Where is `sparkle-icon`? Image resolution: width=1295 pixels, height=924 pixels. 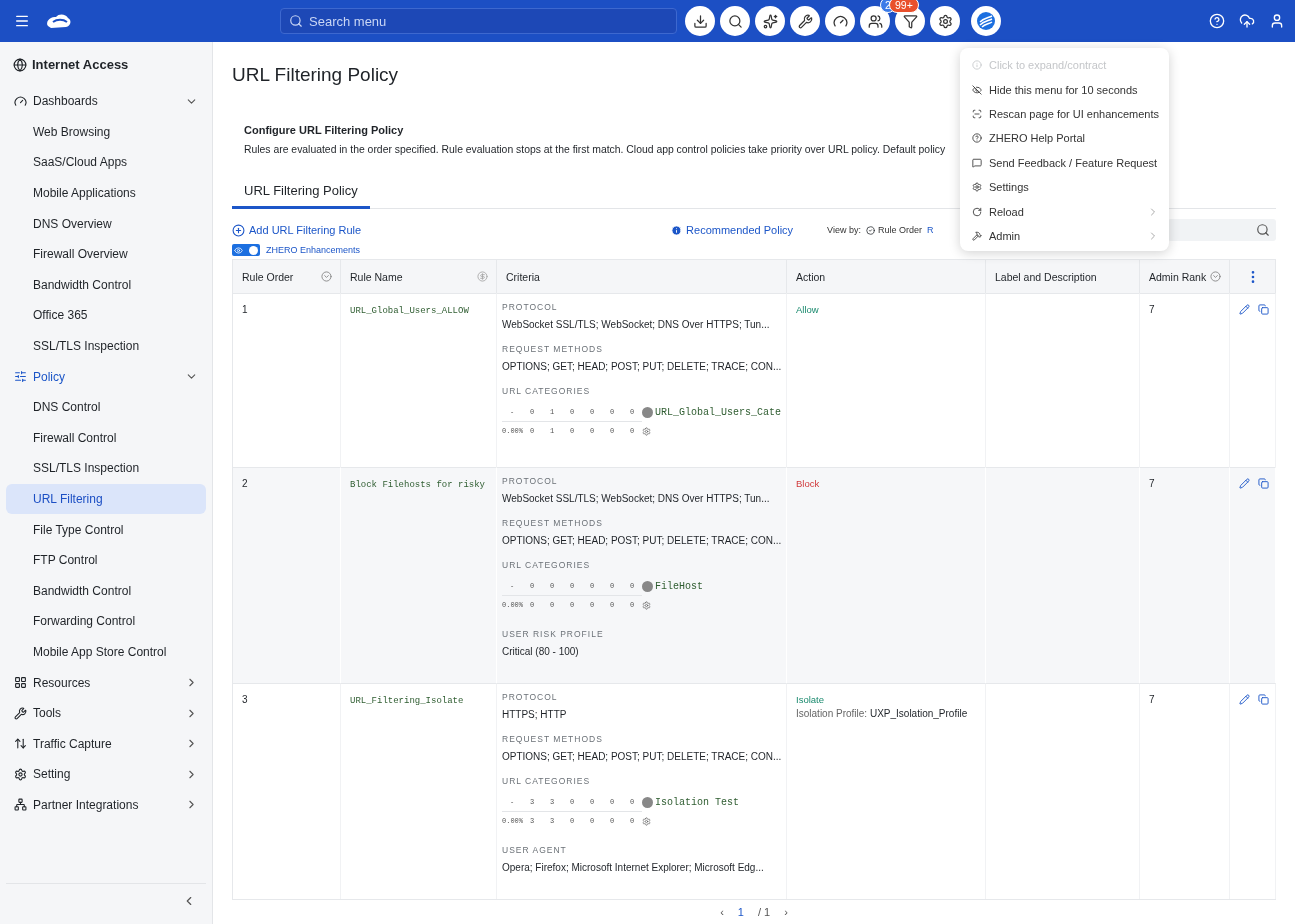
sparkle-icon is located at coordinates (770, 21).